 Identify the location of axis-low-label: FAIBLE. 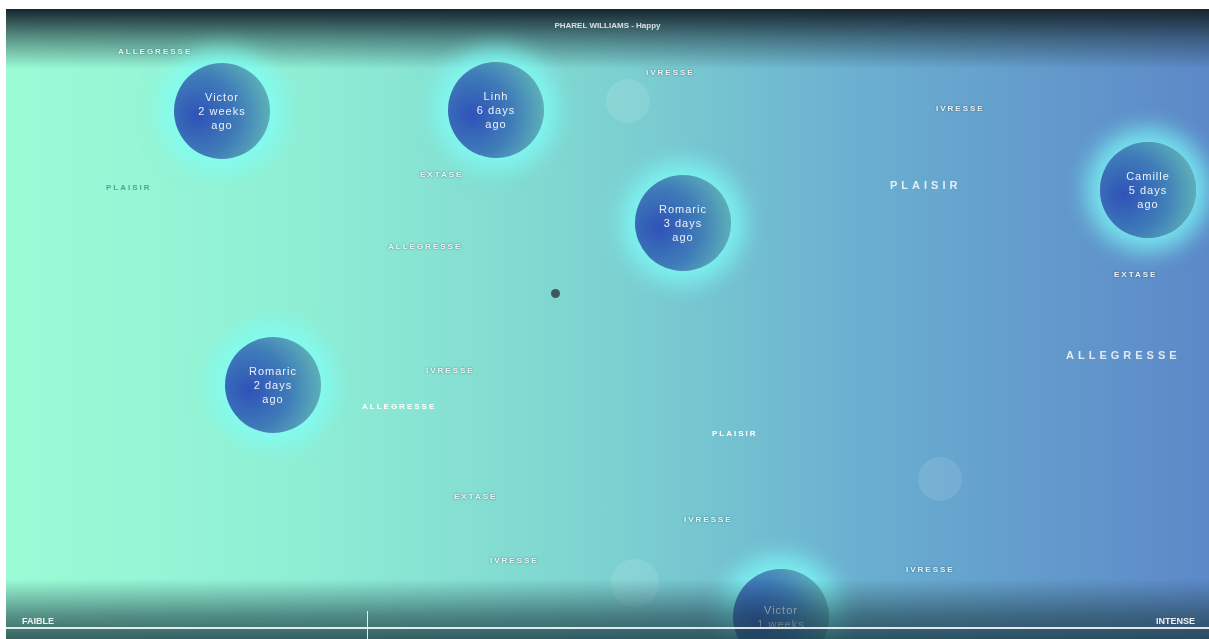
(38, 621).